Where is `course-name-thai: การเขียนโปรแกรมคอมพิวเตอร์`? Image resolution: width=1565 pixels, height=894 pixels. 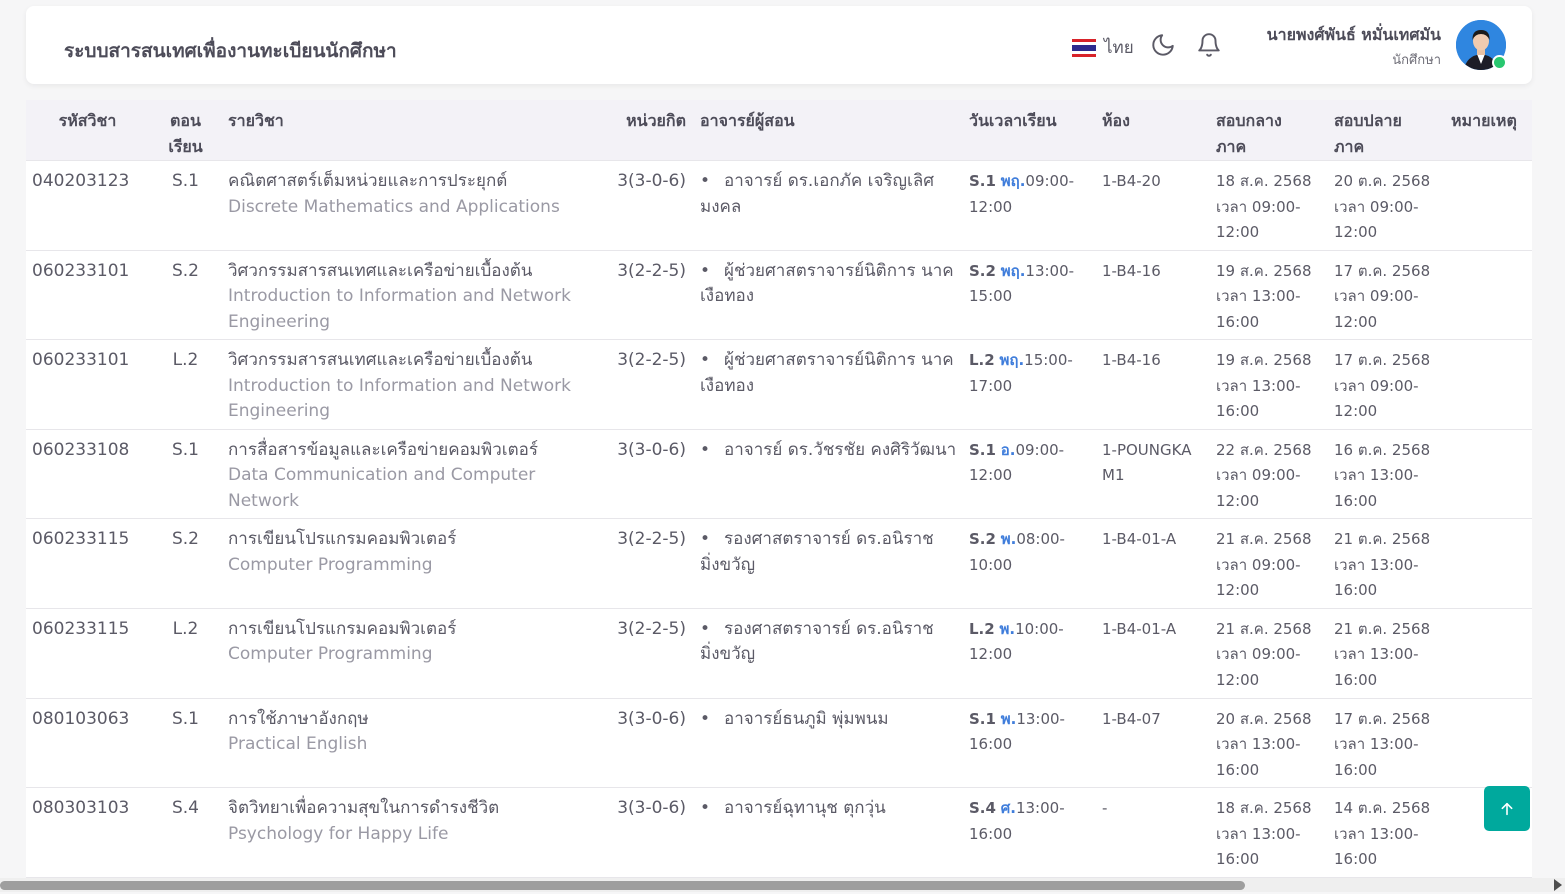 course-name-thai: การเขียนโปรแกรมคอมพิวเตอร์ is located at coordinates (342, 628).